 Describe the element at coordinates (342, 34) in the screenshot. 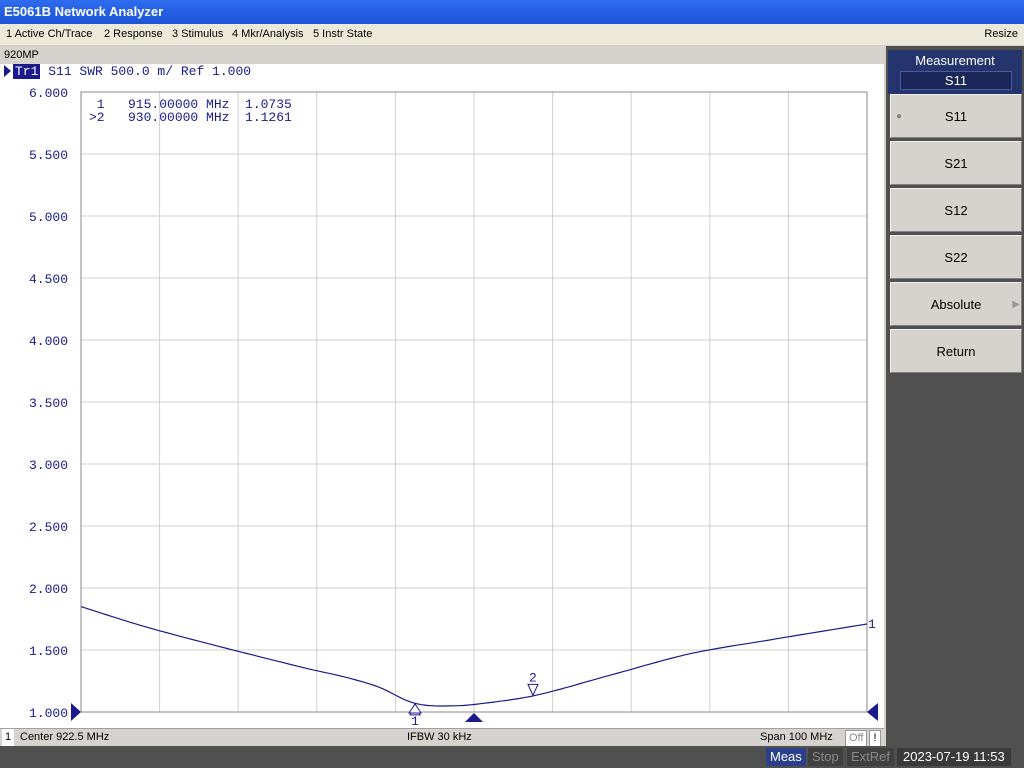

I see `menu-instr-state: 5 Instr State` at that location.